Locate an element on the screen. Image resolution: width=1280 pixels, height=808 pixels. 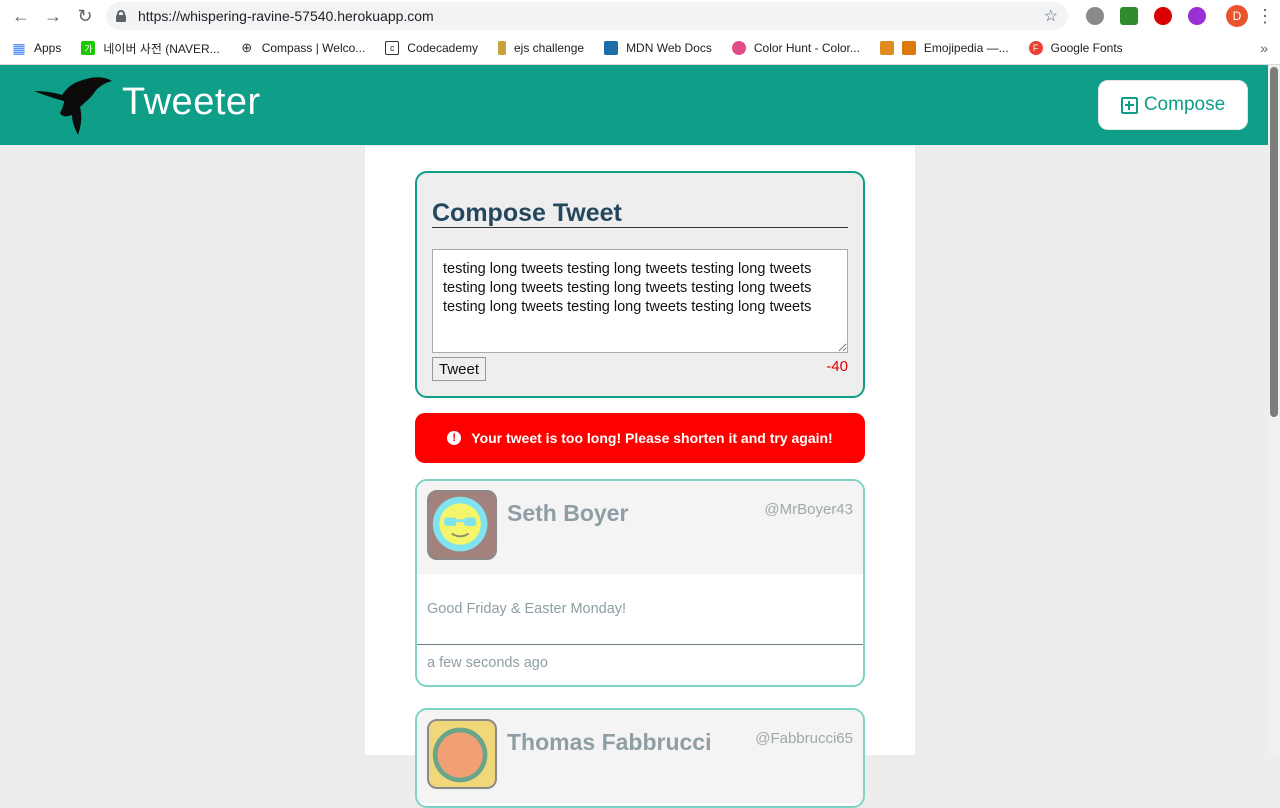
compose-button: Compose is located at coordinates (1173, 105).